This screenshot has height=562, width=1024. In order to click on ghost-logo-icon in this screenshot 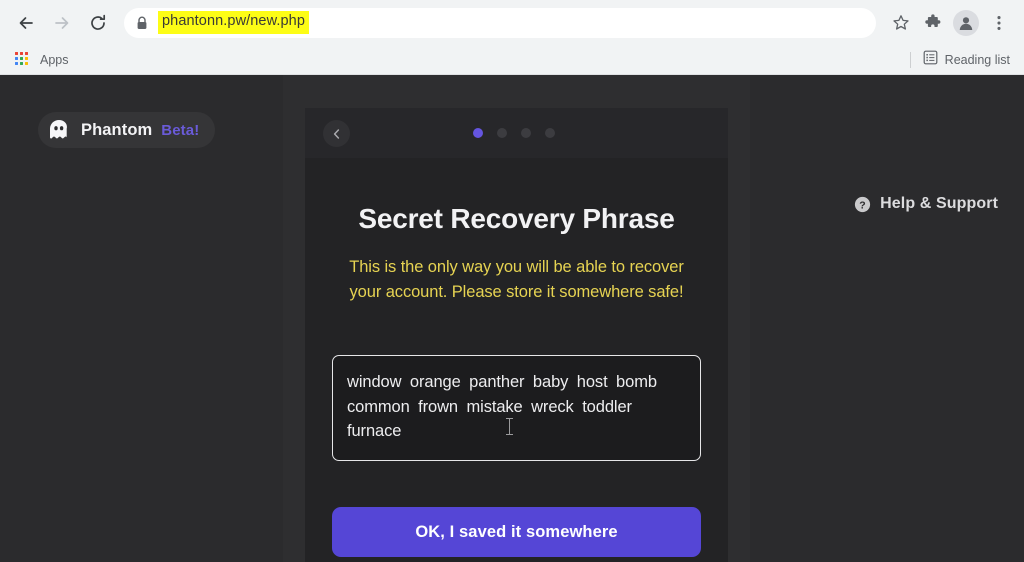, I will do `click(59, 130)`.